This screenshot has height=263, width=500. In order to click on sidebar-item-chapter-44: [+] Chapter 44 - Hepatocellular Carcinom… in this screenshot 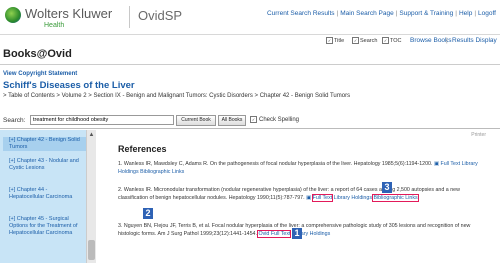, I will do `click(46, 194)`.